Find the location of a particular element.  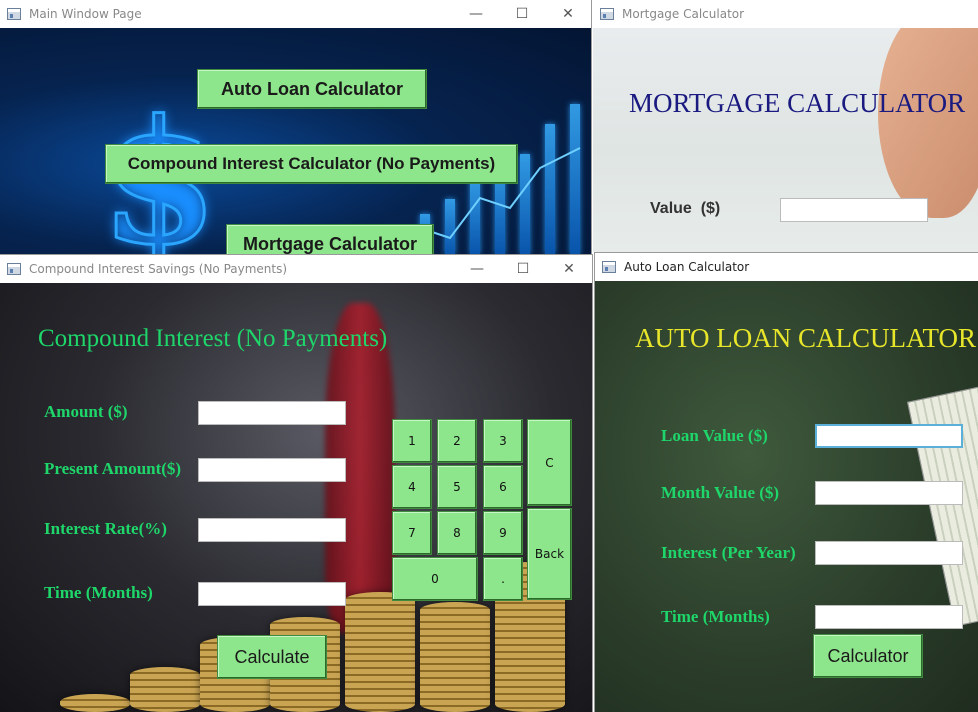

present-amount-field is located at coordinates (272, 470).